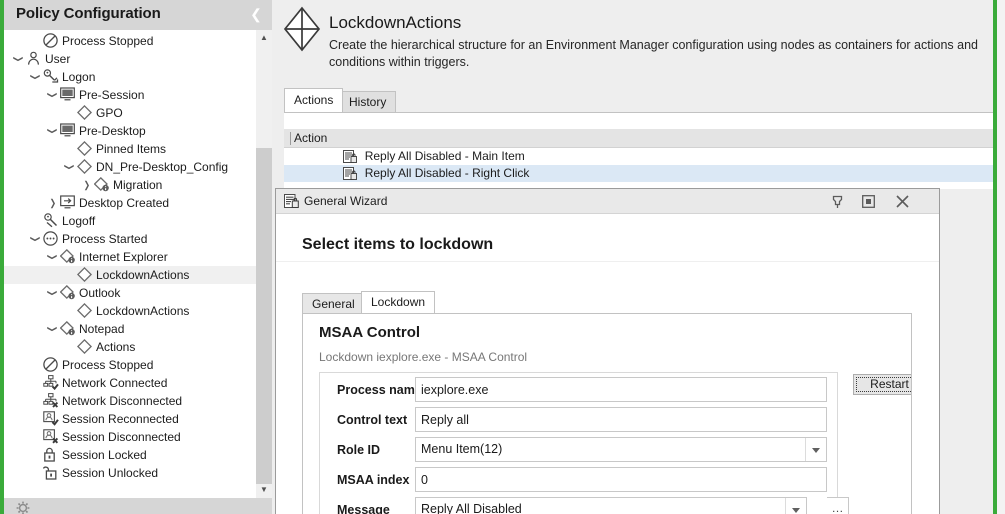  Describe the element at coordinates (138, 185) in the screenshot. I see `tree-item-label: Migration` at that location.